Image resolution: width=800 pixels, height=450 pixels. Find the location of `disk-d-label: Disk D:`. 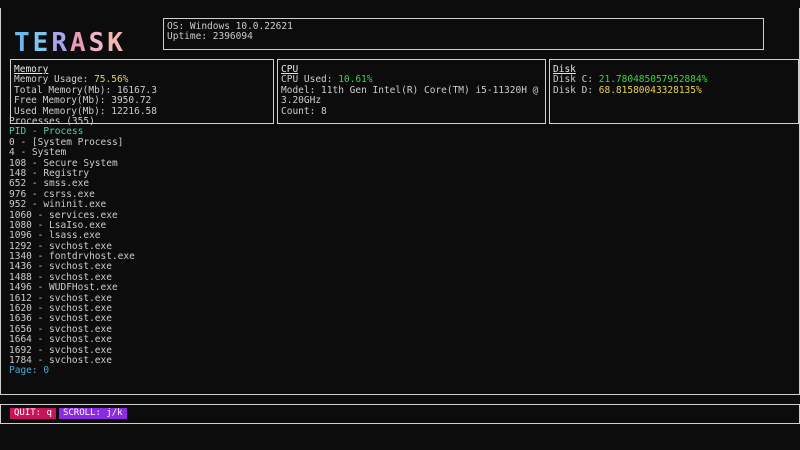

disk-d-label: Disk D: is located at coordinates (576, 90).